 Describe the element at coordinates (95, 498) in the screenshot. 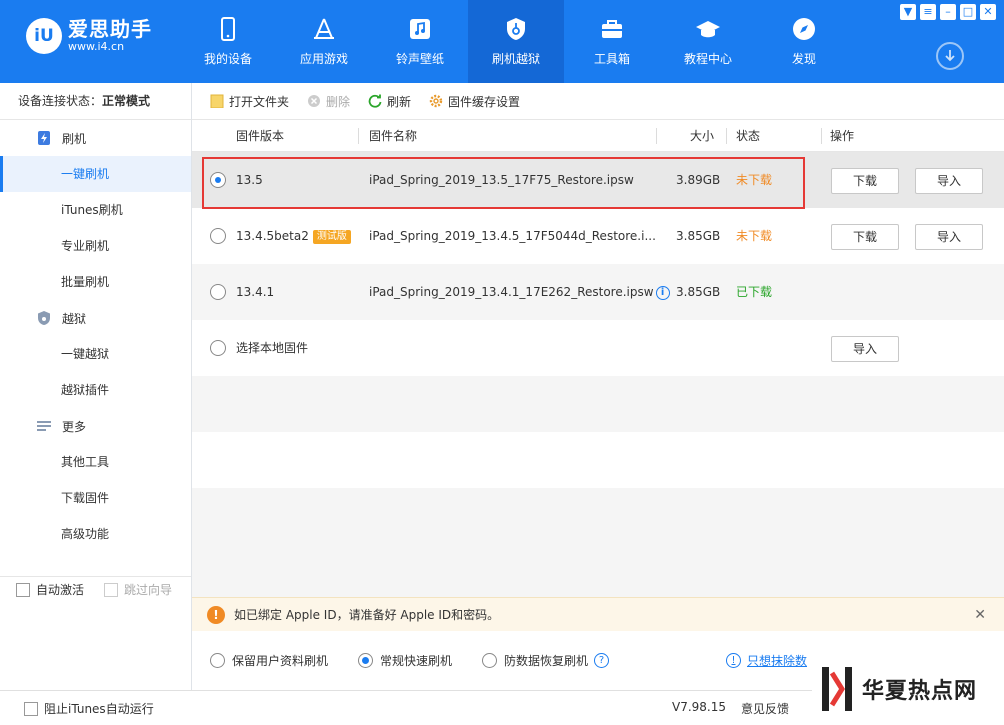

I see `sidebar-item-download-firmware: 下载固件` at that location.